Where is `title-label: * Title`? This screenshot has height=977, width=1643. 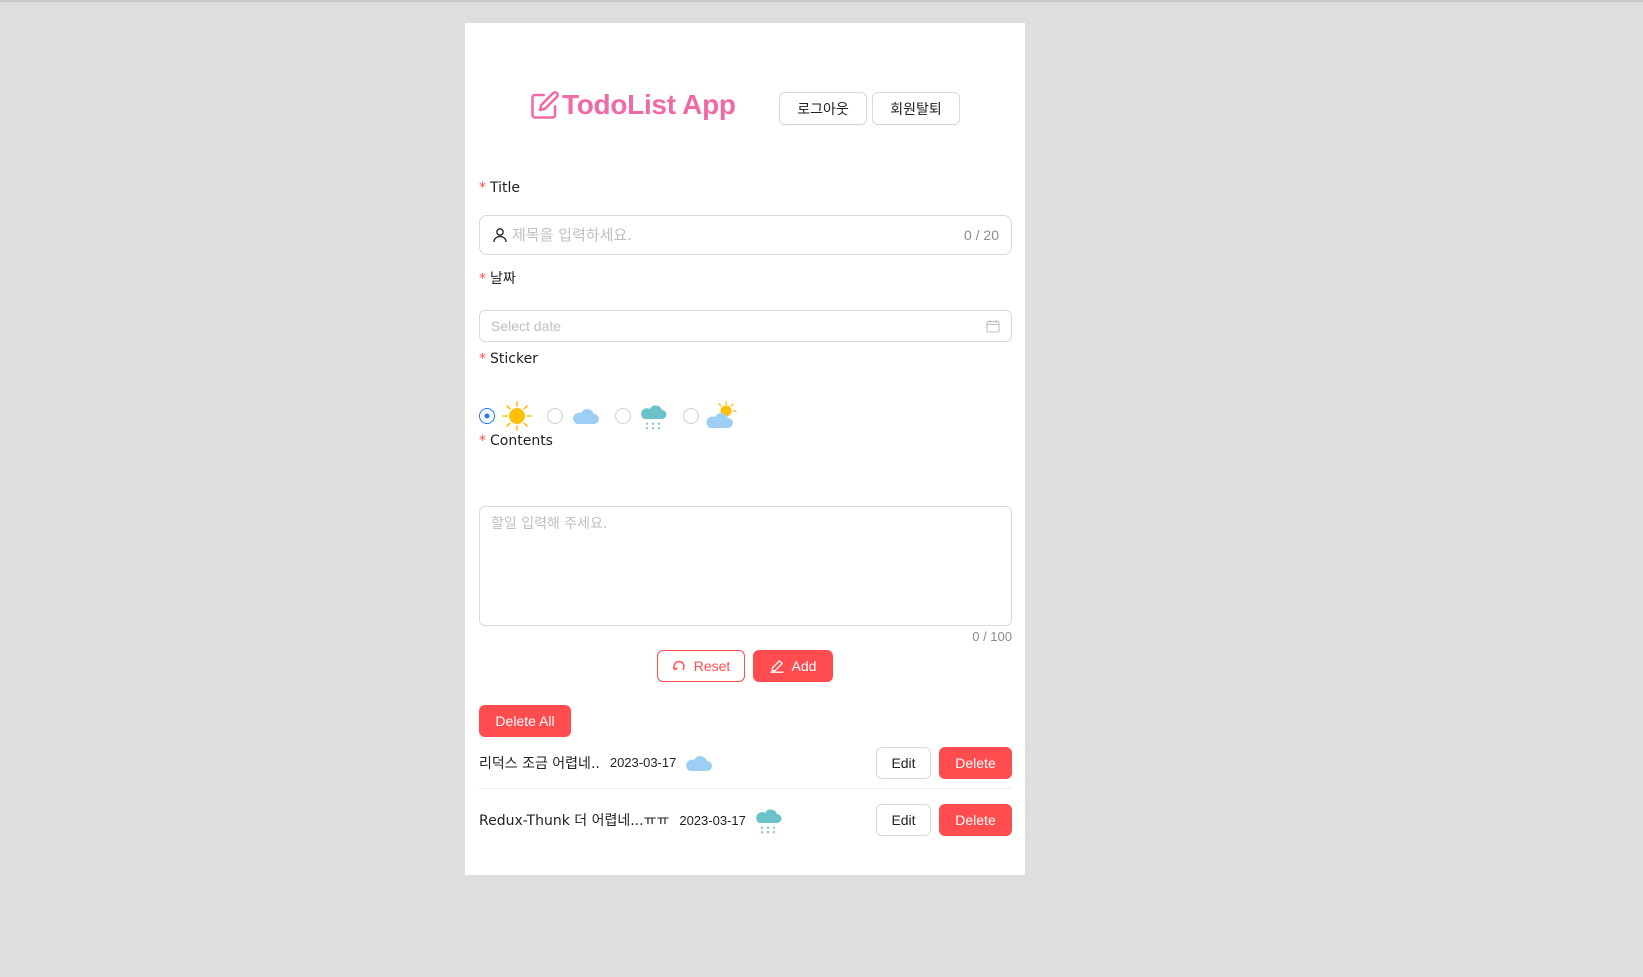
title-label: * Title is located at coordinates (499, 188).